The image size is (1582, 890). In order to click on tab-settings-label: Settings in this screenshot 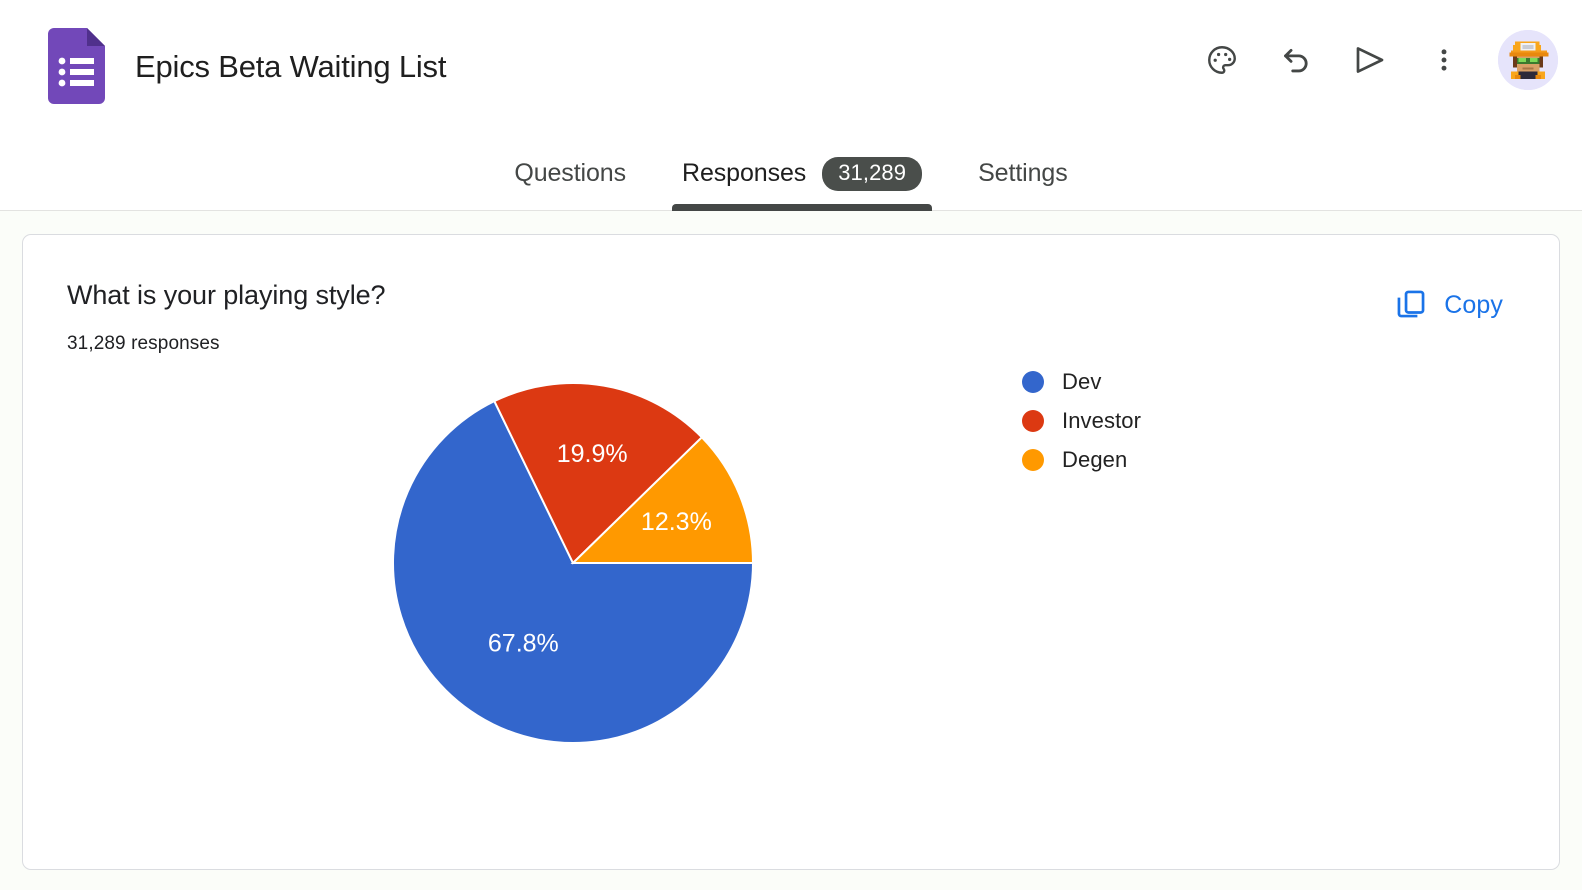, I will do `click(1023, 173)`.